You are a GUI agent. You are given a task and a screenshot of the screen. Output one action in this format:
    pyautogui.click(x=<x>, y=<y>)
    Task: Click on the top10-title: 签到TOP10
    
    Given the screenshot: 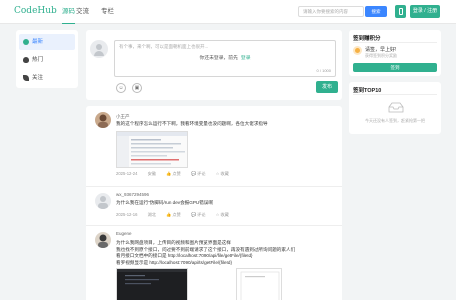 What is the action you would take?
    pyautogui.click(x=367, y=91)
    